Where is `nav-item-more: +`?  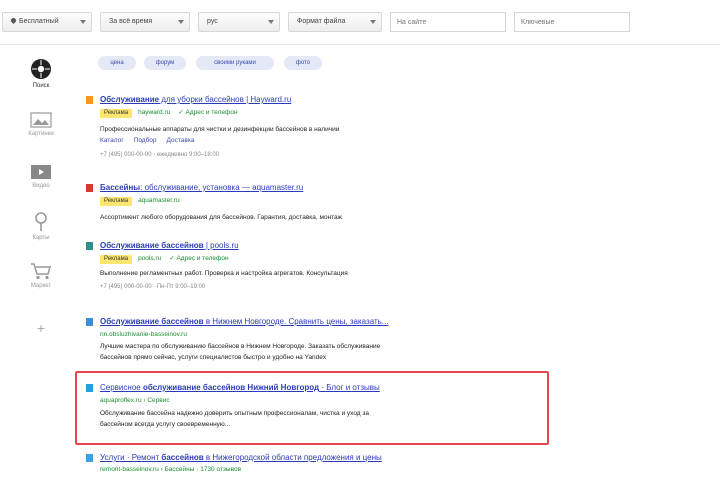 nav-item-more: + is located at coordinates (41, 329).